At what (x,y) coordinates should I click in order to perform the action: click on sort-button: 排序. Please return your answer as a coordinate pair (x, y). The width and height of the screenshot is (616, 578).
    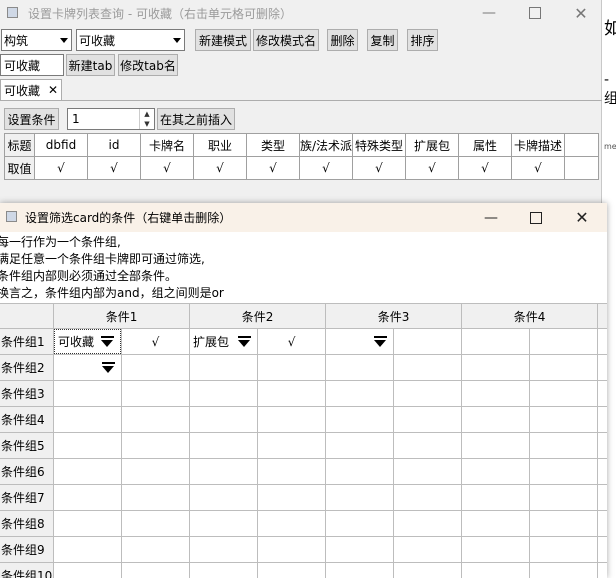
    Looking at the image, I should click on (422, 40).